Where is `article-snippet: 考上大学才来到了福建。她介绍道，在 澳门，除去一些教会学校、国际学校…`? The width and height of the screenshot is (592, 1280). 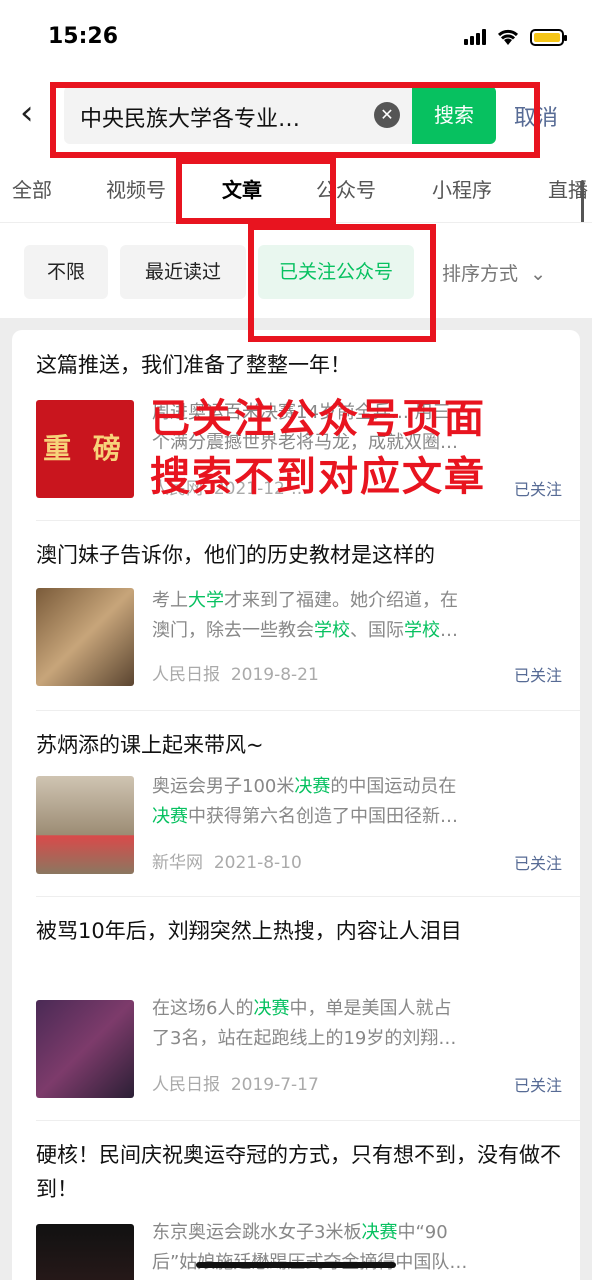 article-snippet: 考上大学才来到了福建。她介绍道，在 澳门，除去一些教会学校、国际学校… is located at coordinates (305, 615).